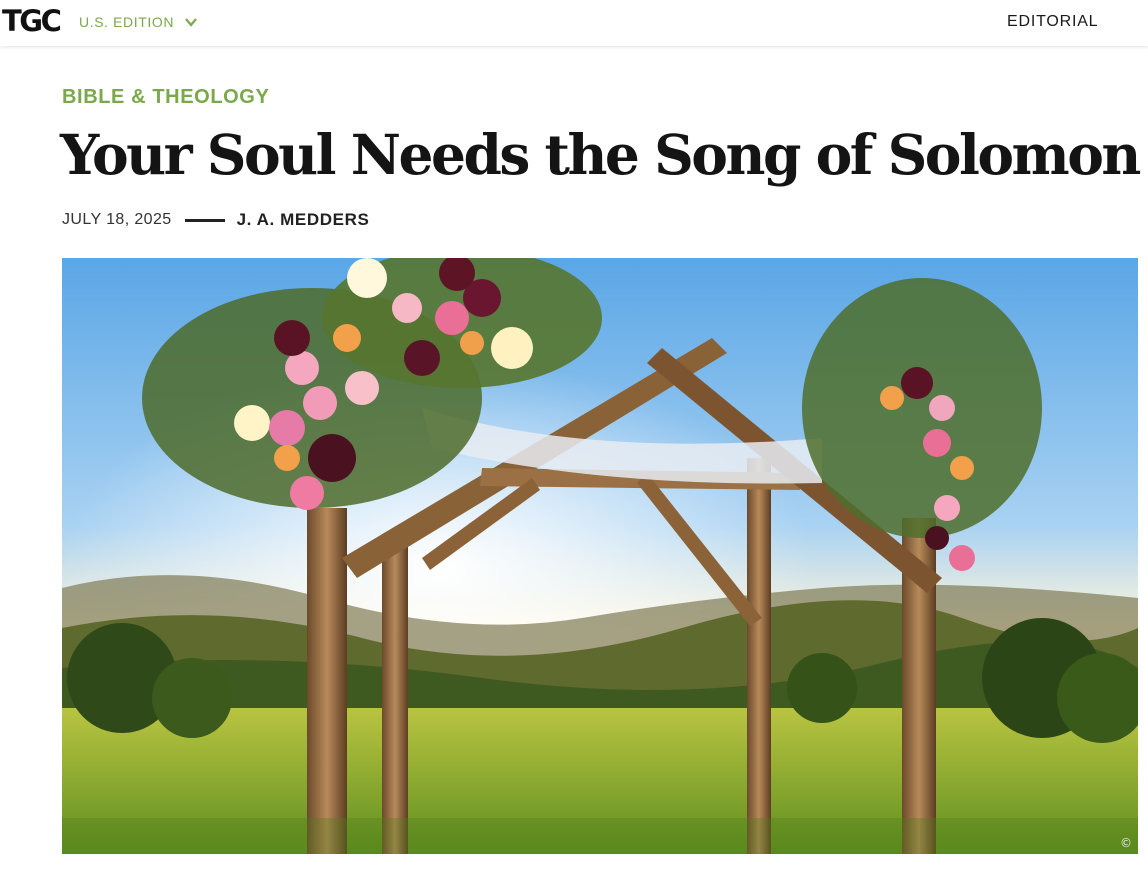 The height and width of the screenshot is (876, 1148). I want to click on tgc-logo: TGC, so click(32, 21).